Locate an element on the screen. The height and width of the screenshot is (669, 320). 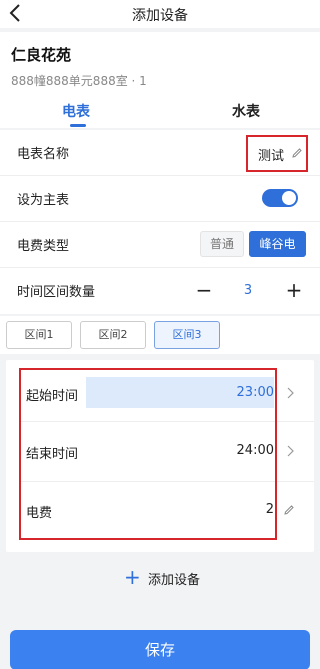
start-time-value: 23:00 is located at coordinates (255, 392).